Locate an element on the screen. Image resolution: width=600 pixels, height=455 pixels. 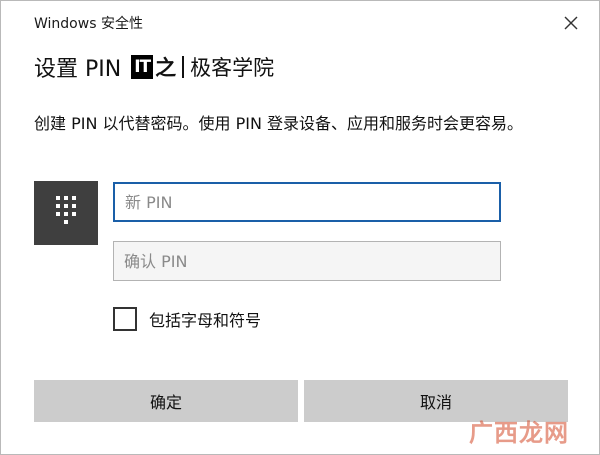
window-title: Windows 安全性 is located at coordinates (88, 24).